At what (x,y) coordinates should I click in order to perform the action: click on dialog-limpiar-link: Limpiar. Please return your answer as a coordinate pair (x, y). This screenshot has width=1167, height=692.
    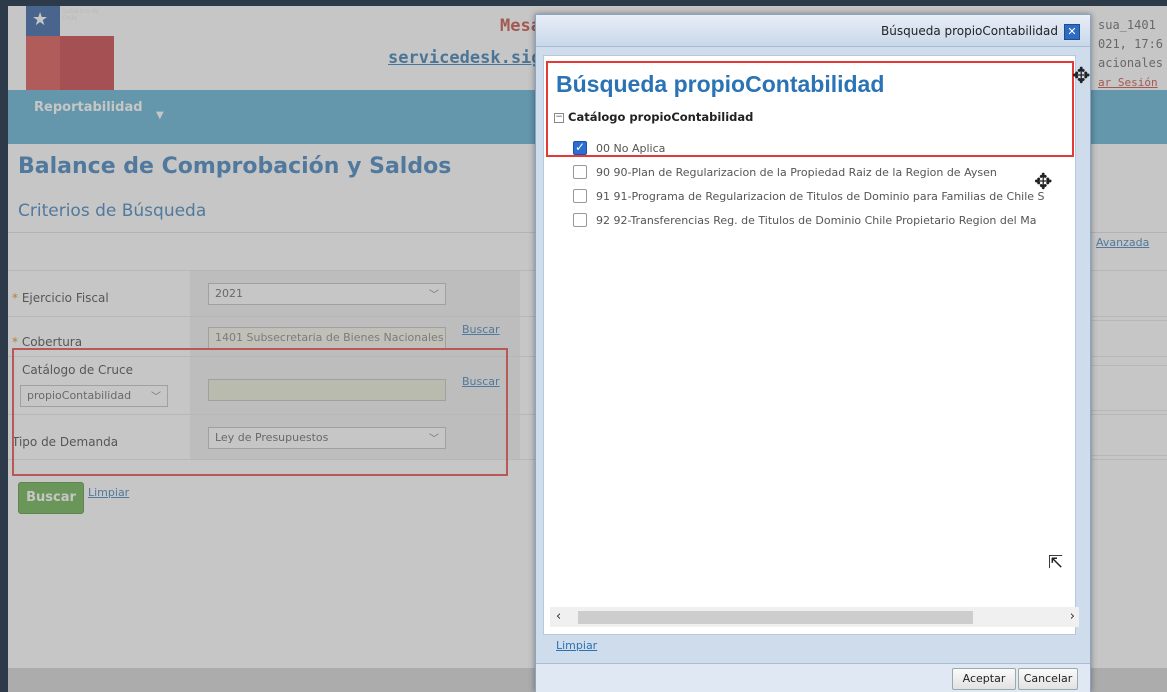
    Looking at the image, I should click on (576, 645).